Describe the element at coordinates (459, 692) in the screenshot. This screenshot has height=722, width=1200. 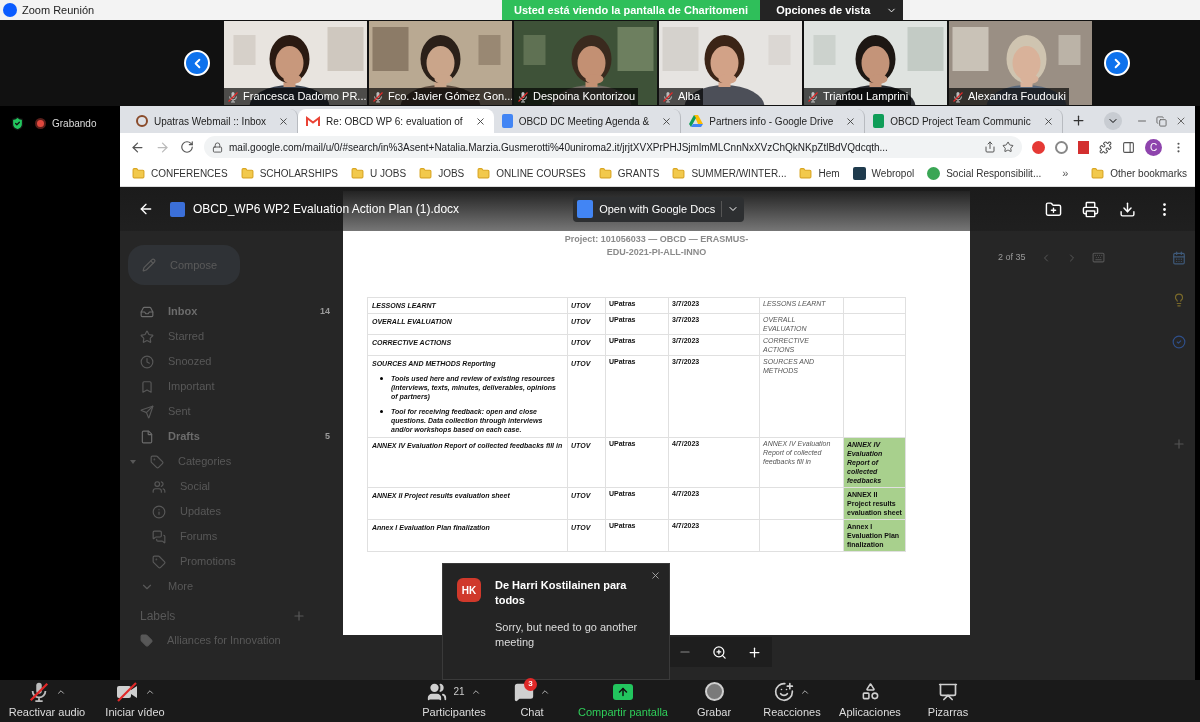
I see `participant-count: 21` at that location.